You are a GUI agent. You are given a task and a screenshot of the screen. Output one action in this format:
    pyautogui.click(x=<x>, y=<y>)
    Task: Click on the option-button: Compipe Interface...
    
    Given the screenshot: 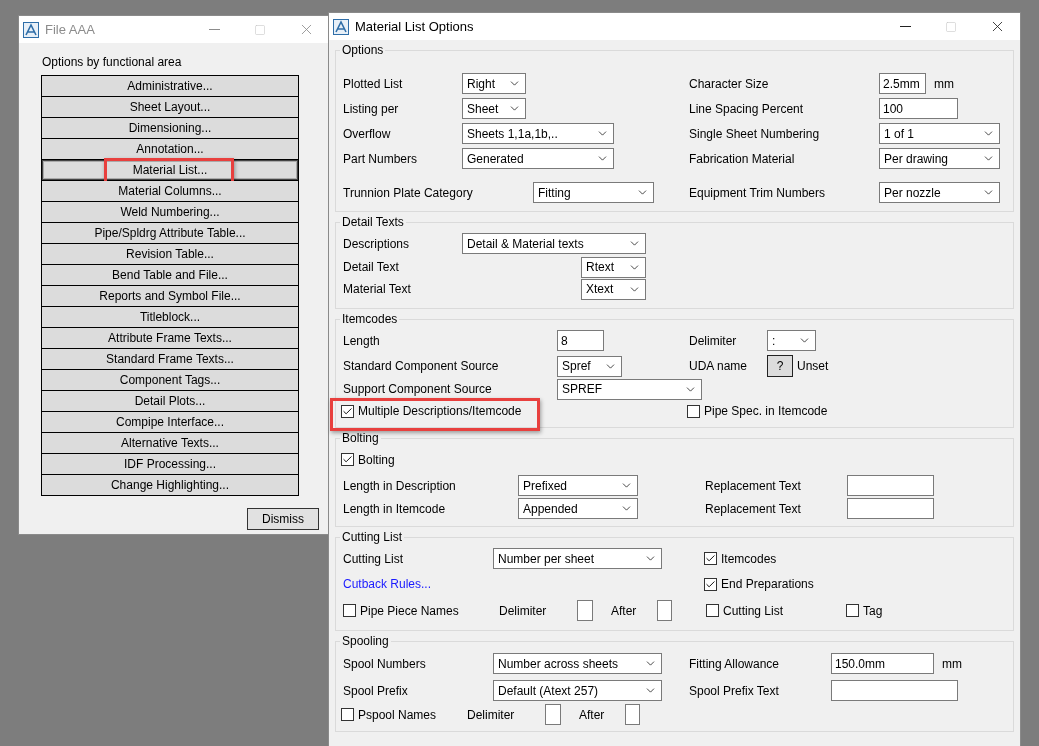 What is the action you would take?
    pyautogui.click(x=170, y=422)
    